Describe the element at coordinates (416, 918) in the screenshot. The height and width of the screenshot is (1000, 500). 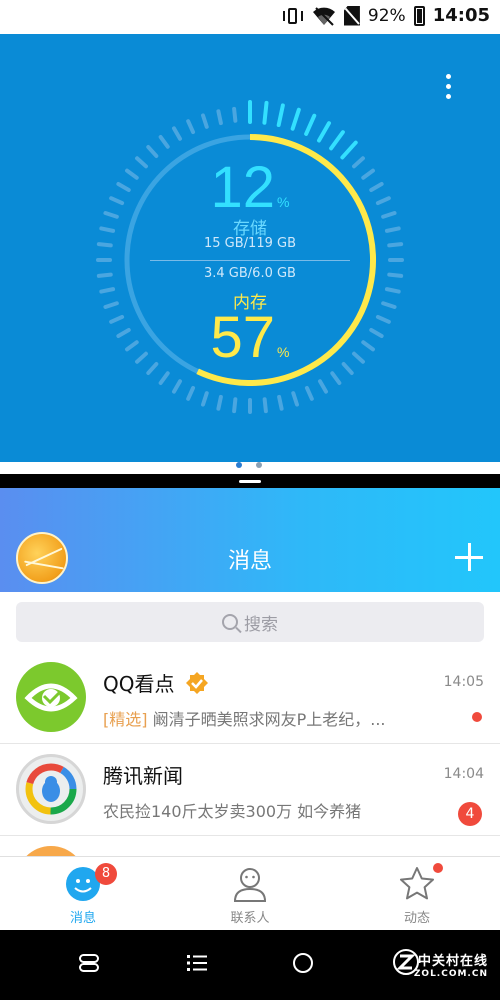
I see `tab-label: 动态` at that location.